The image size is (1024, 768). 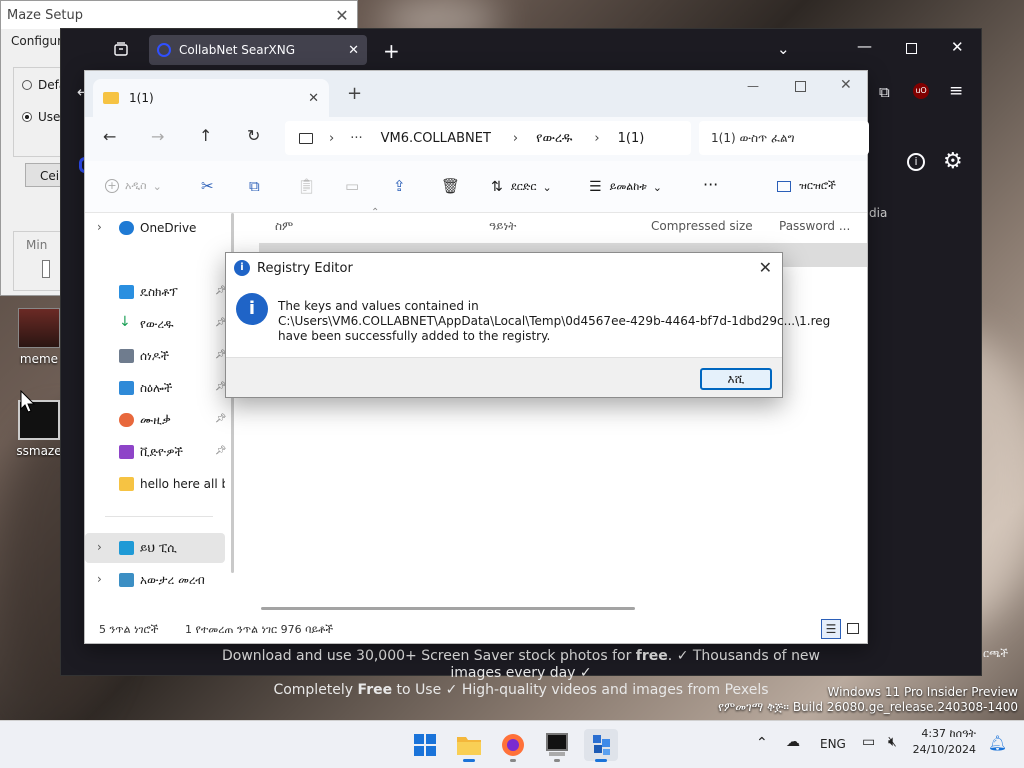 What do you see at coordinates (916, 162) in the screenshot?
I see `info-icon: i` at bounding box center [916, 162].